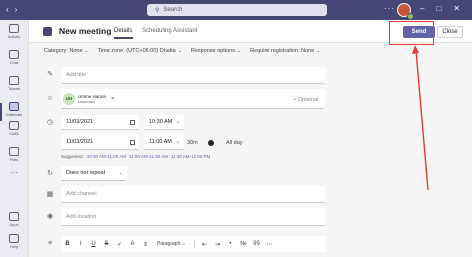 The width and height of the screenshot is (472, 257). What do you see at coordinates (92, 96) in the screenshot?
I see `attendee-name: Umme Hanna` at bounding box center [92, 96].